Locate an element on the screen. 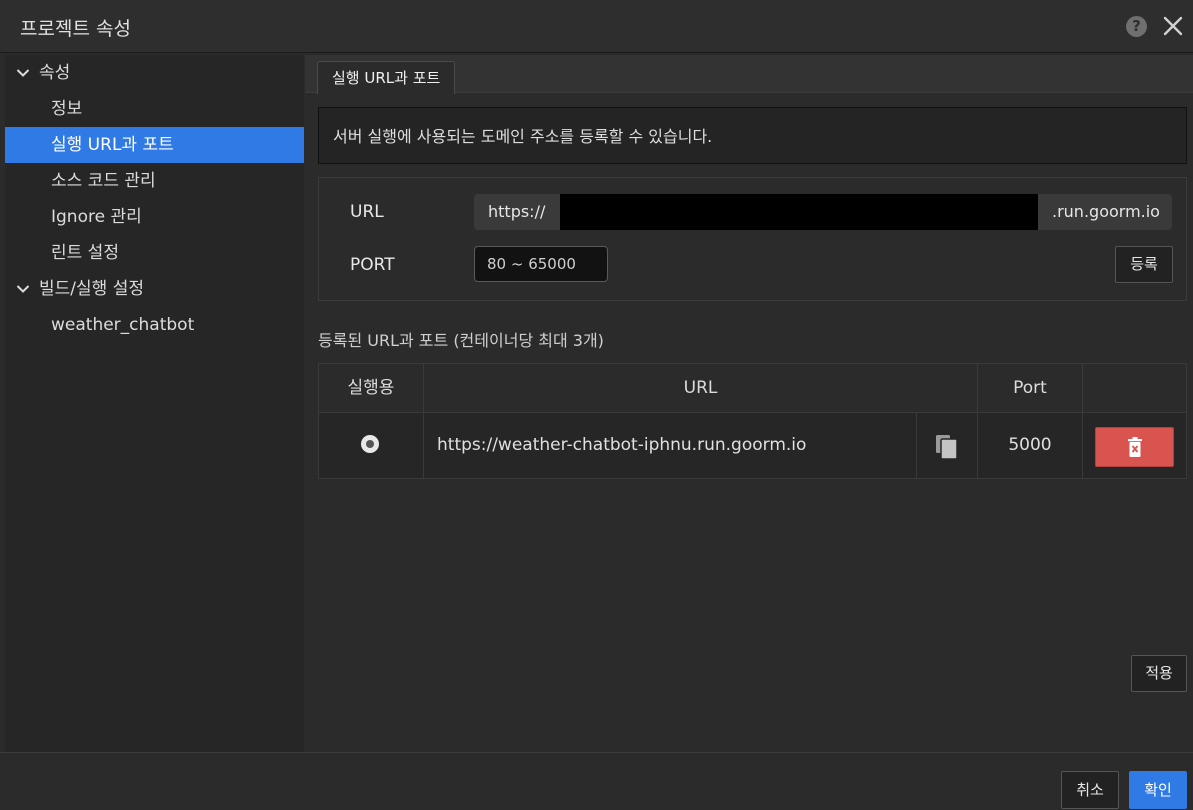 The image size is (1193, 810). delete-url-button is located at coordinates (1134, 447).